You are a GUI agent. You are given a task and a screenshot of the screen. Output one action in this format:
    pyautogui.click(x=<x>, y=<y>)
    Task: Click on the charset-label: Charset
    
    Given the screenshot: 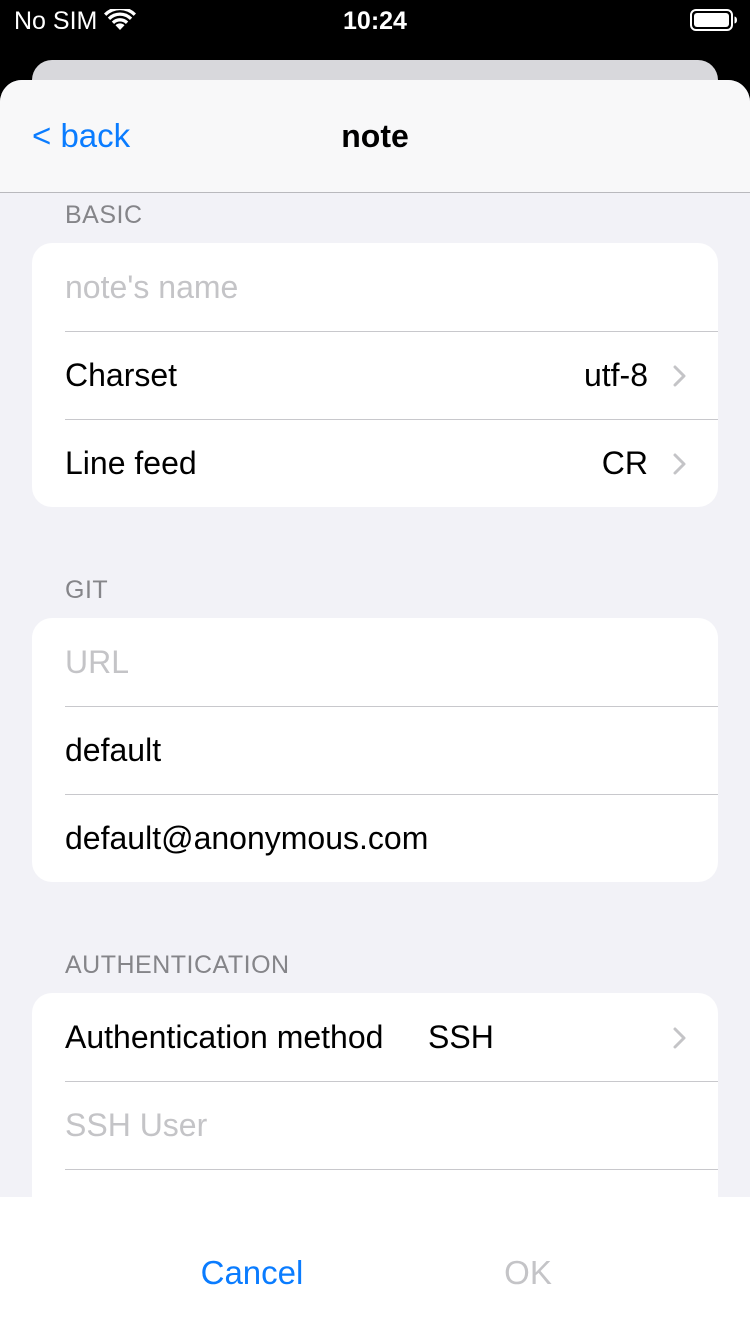 What is the action you would take?
    pyautogui.click(x=121, y=375)
    